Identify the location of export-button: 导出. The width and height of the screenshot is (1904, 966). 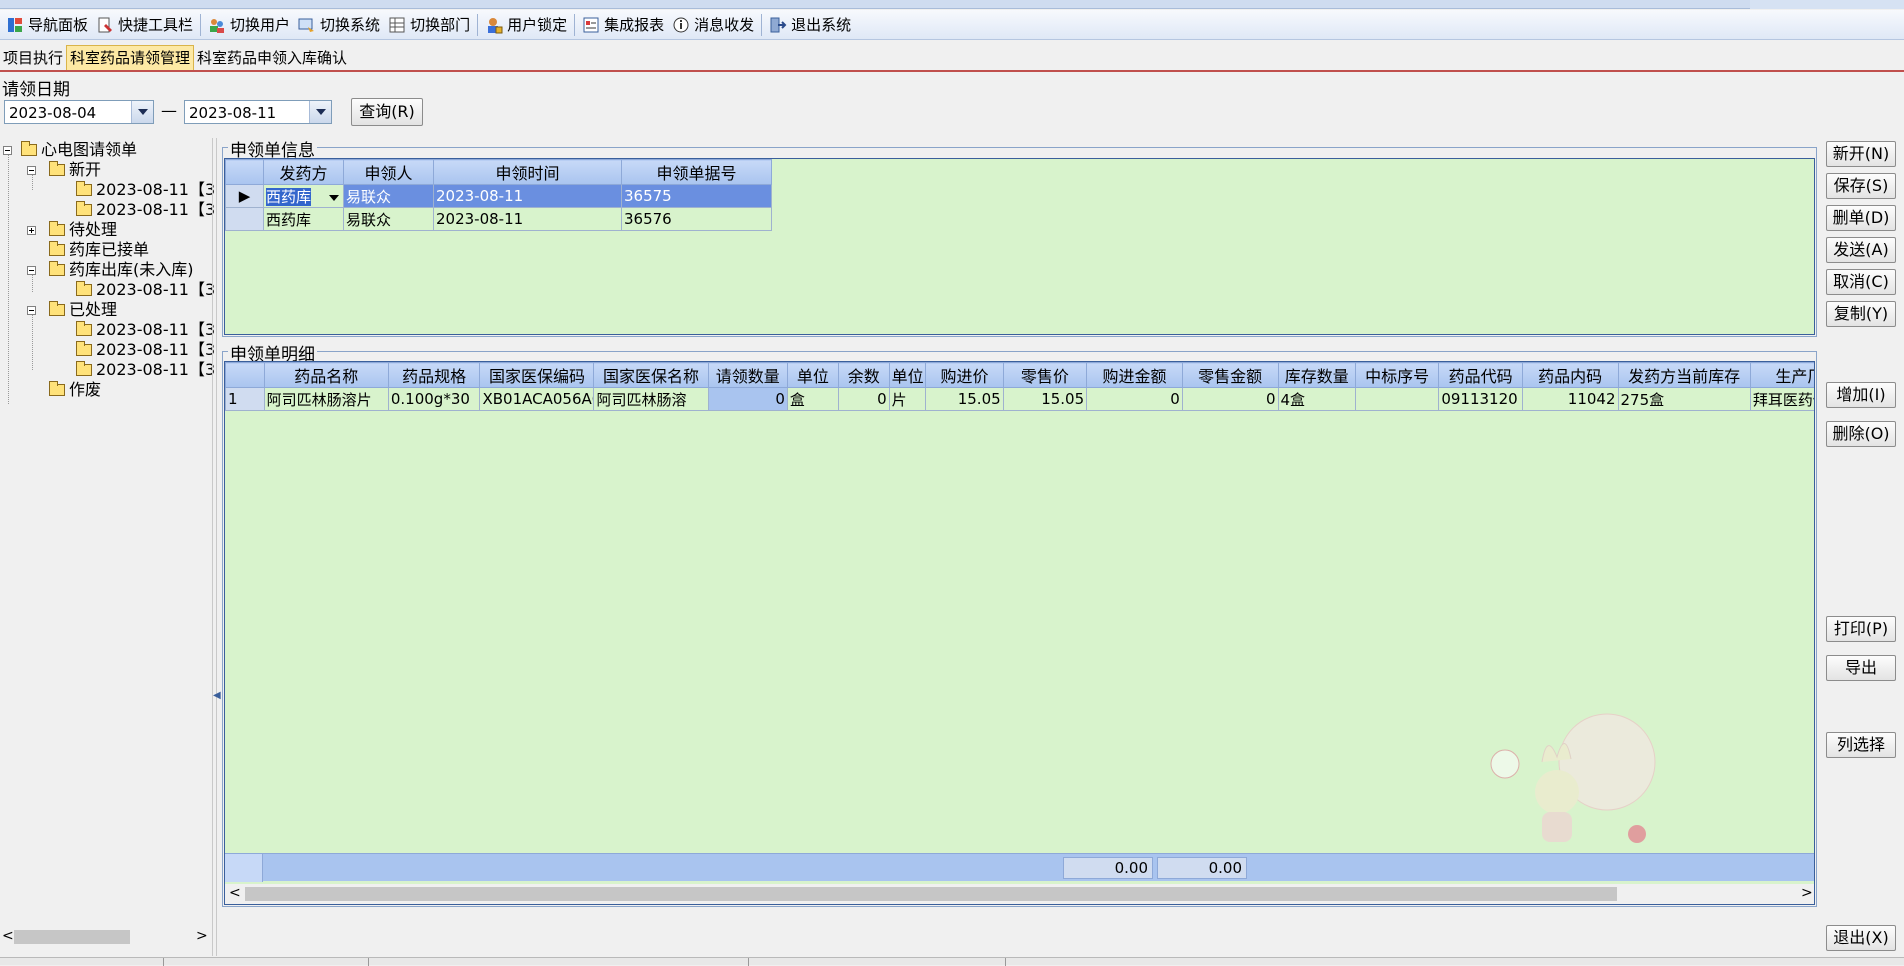
(1861, 668).